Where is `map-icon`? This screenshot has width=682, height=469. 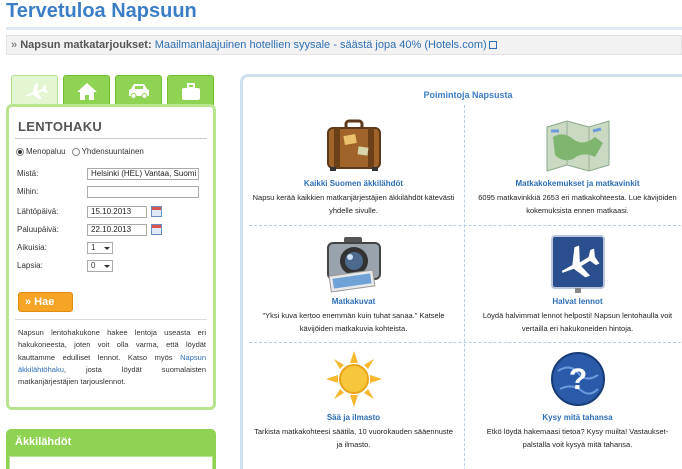 map-icon is located at coordinates (577, 146).